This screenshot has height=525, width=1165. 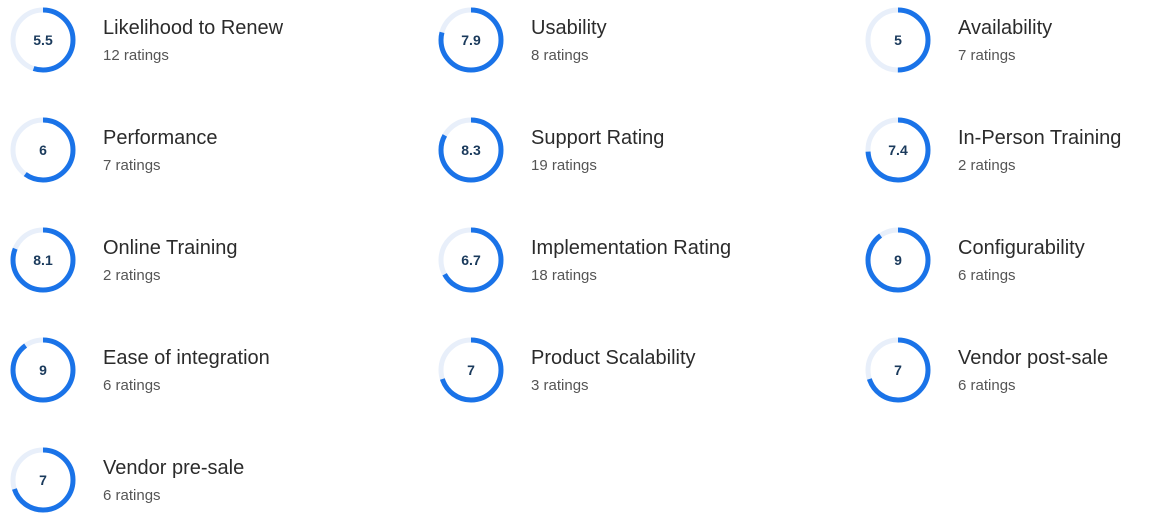 I want to click on score-value: 5.5, so click(x=43, y=40).